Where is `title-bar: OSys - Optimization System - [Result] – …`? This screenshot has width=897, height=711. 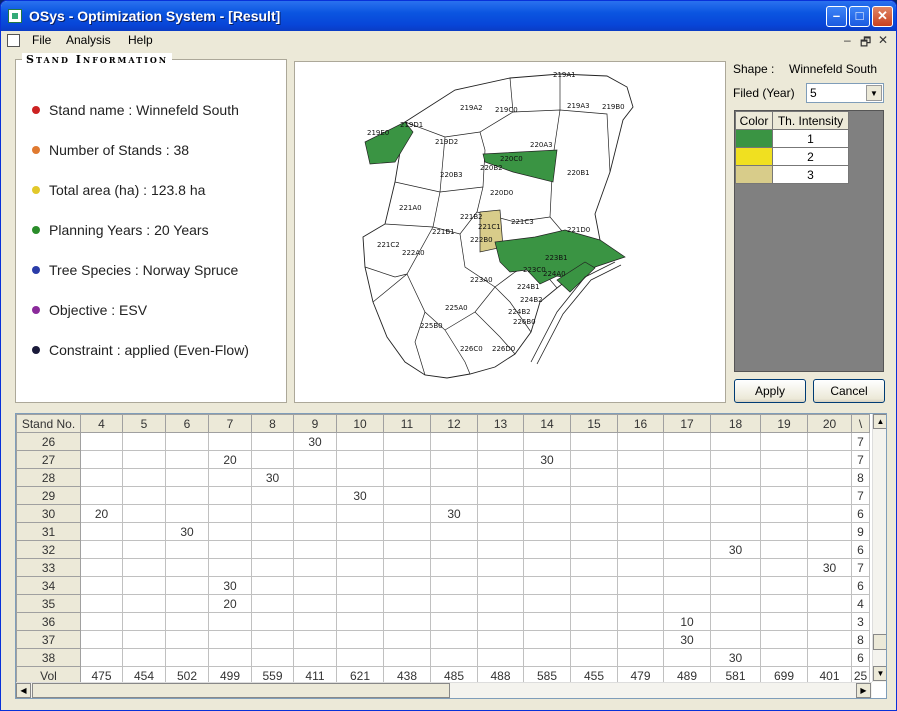
title-bar: OSys - Optimization System - [Result] – … is located at coordinates (448, 16).